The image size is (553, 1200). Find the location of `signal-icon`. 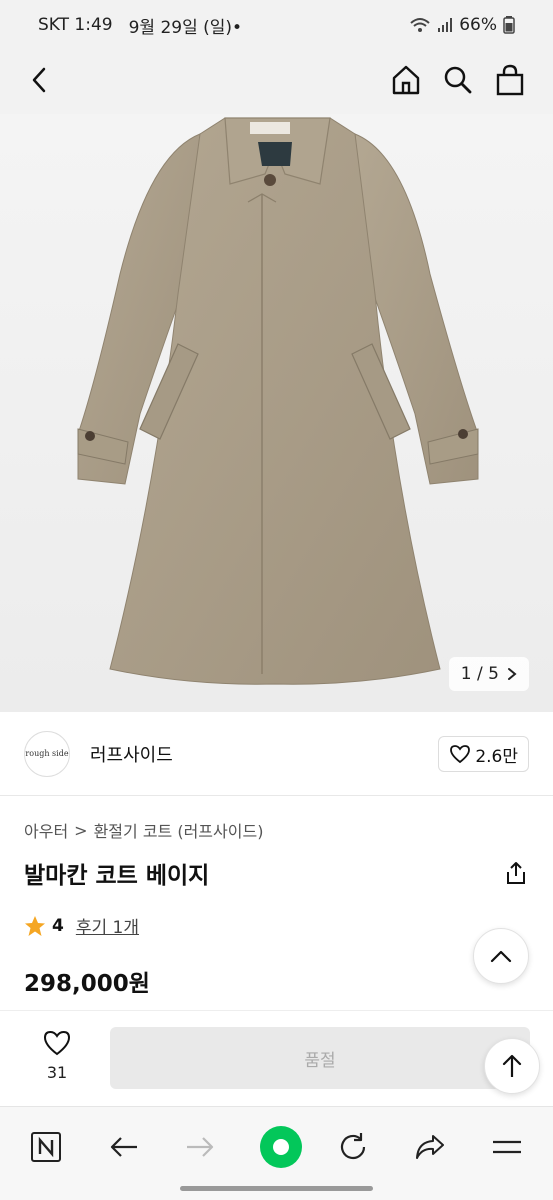

signal-icon is located at coordinates (445, 25).